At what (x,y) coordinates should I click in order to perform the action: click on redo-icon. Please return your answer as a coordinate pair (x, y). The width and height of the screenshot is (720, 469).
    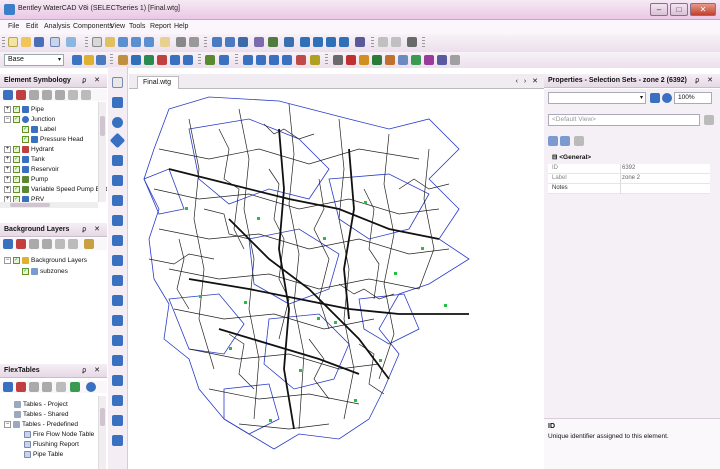
    Looking at the image, I should click on (396, 42).